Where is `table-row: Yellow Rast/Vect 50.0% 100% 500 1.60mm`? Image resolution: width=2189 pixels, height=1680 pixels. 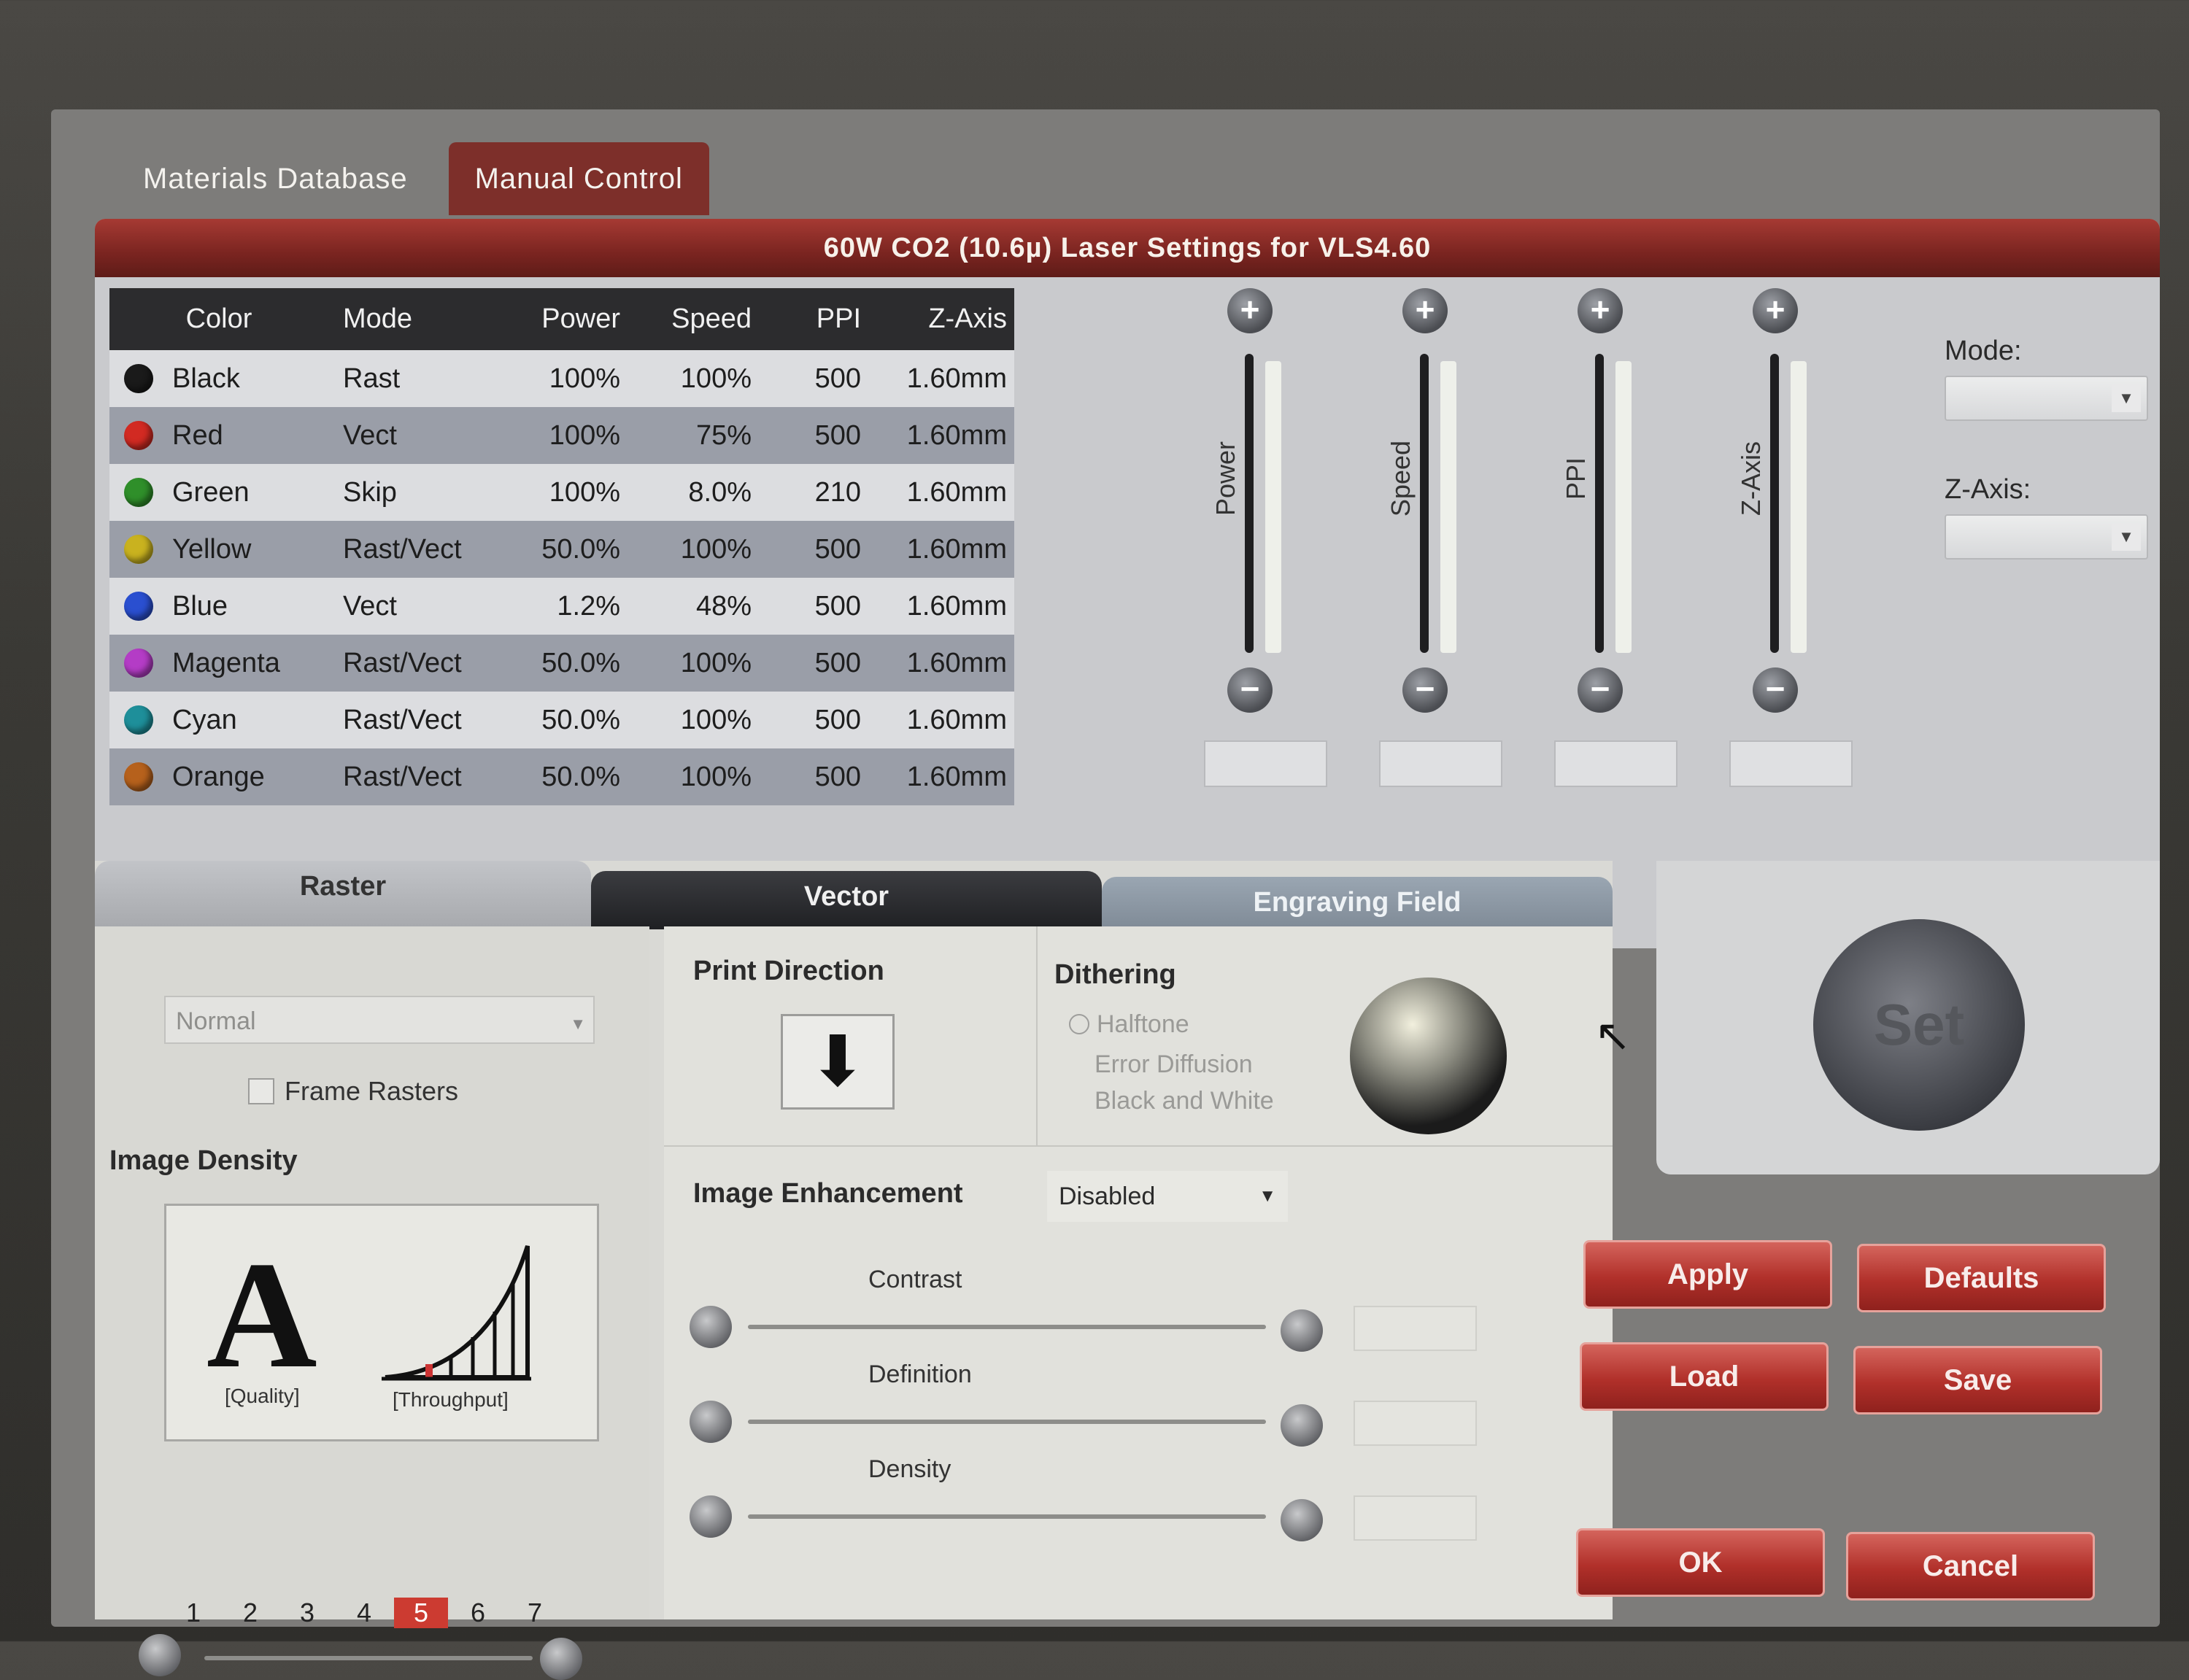
table-row: Yellow Rast/Vect 50.0% 100% 500 1.60mm is located at coordinates (561, 549).